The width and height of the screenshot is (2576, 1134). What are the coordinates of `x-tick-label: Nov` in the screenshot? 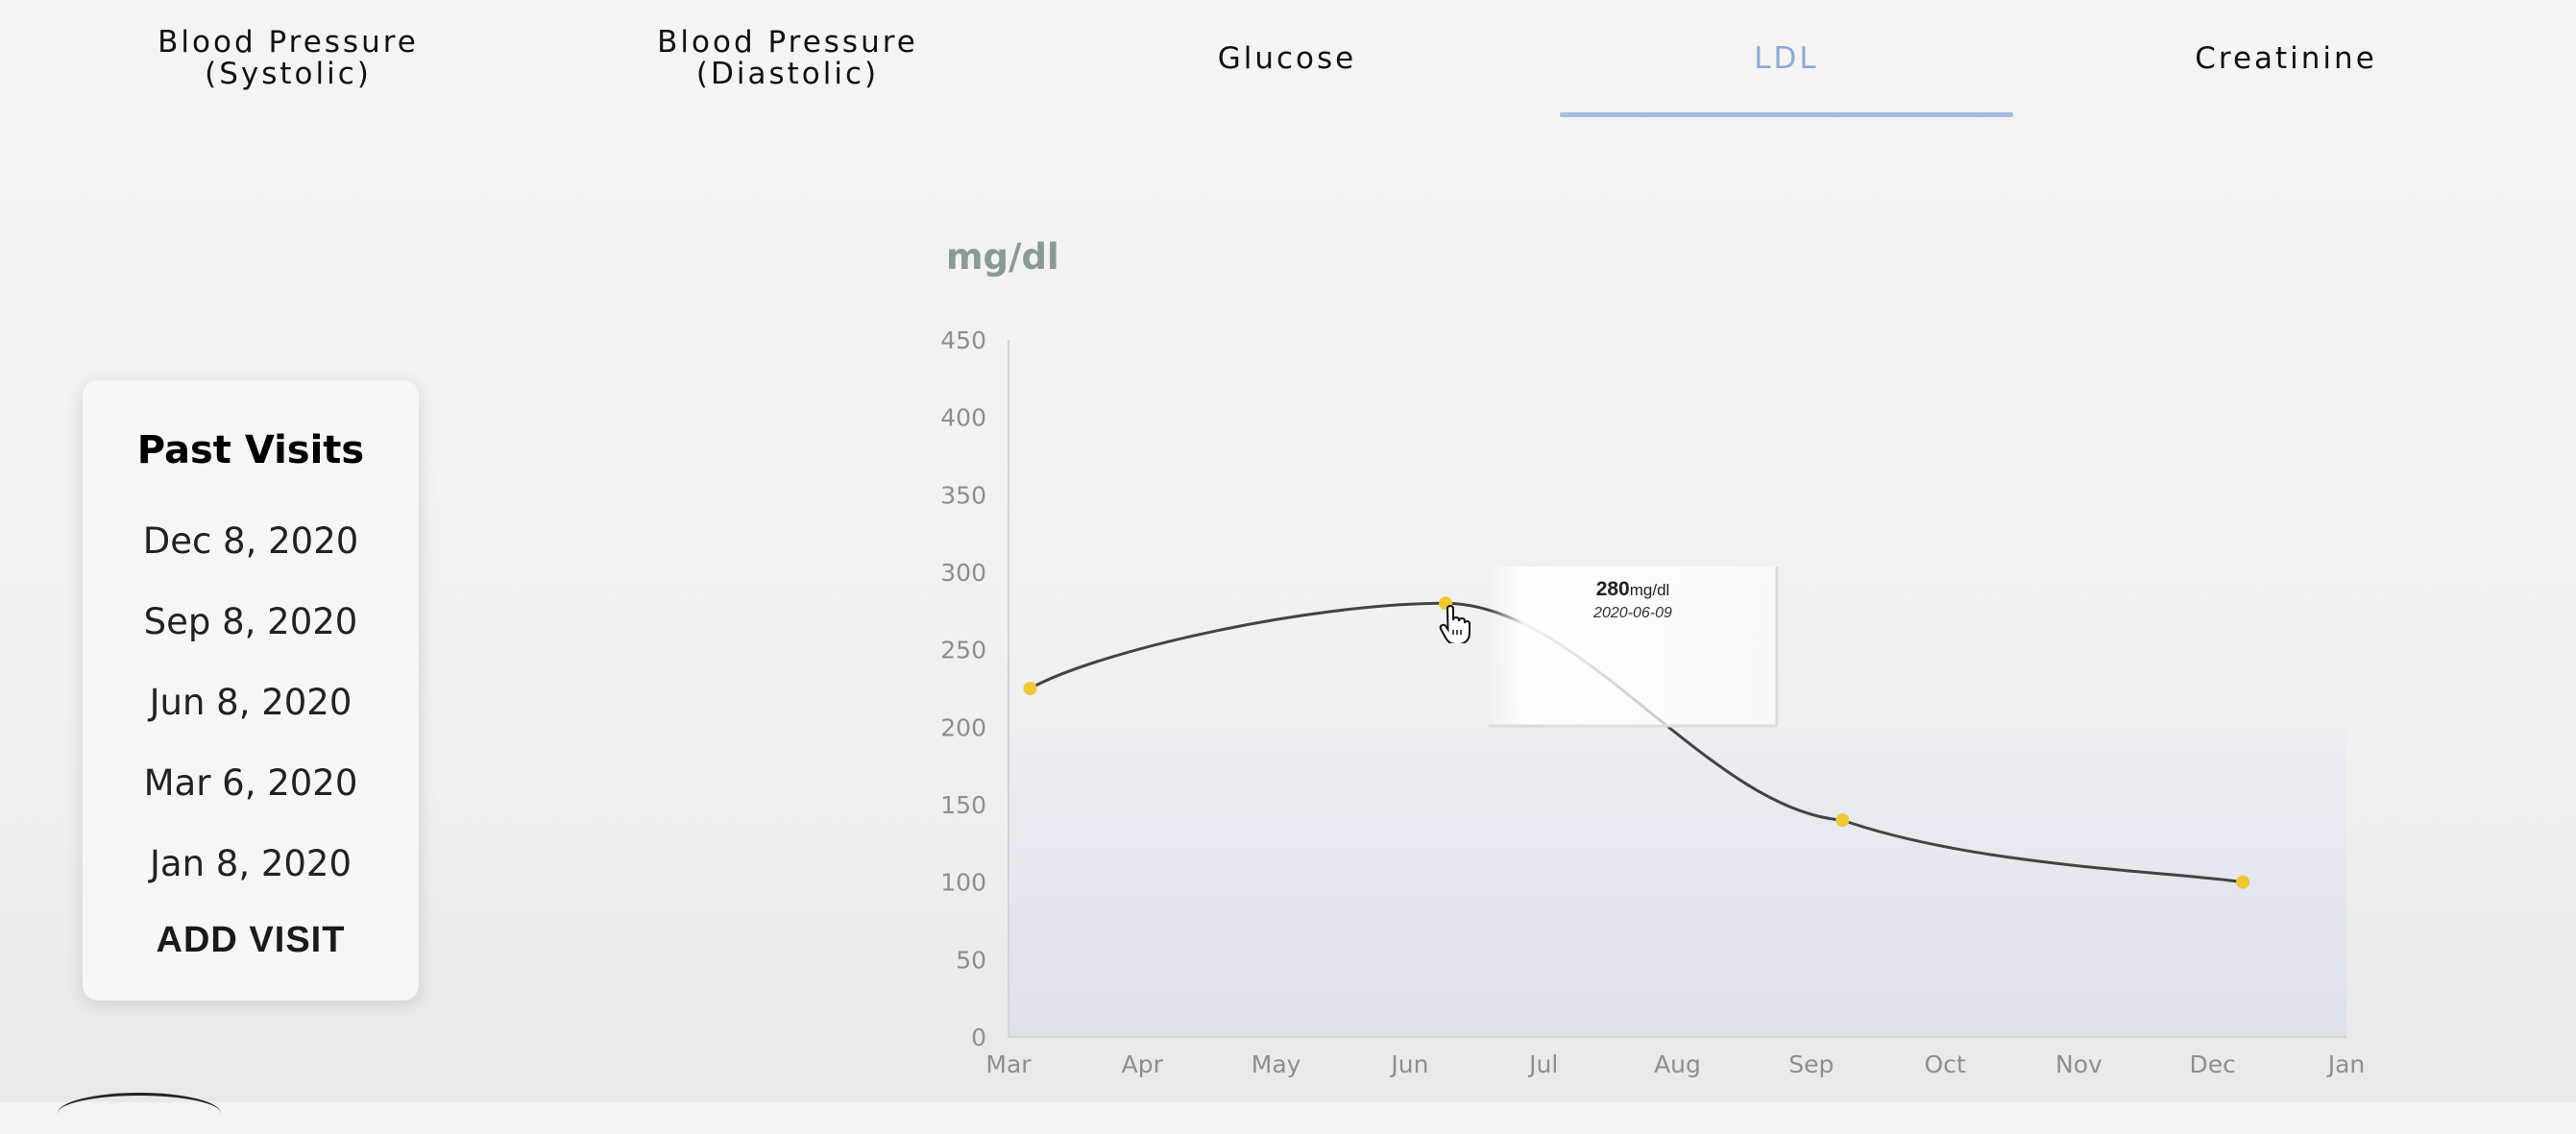 It's located at (2078, 1064).